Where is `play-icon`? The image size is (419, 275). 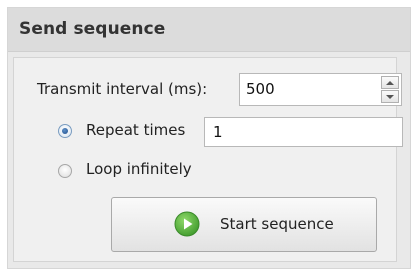
play-icon is located at coordinates (187, 224).